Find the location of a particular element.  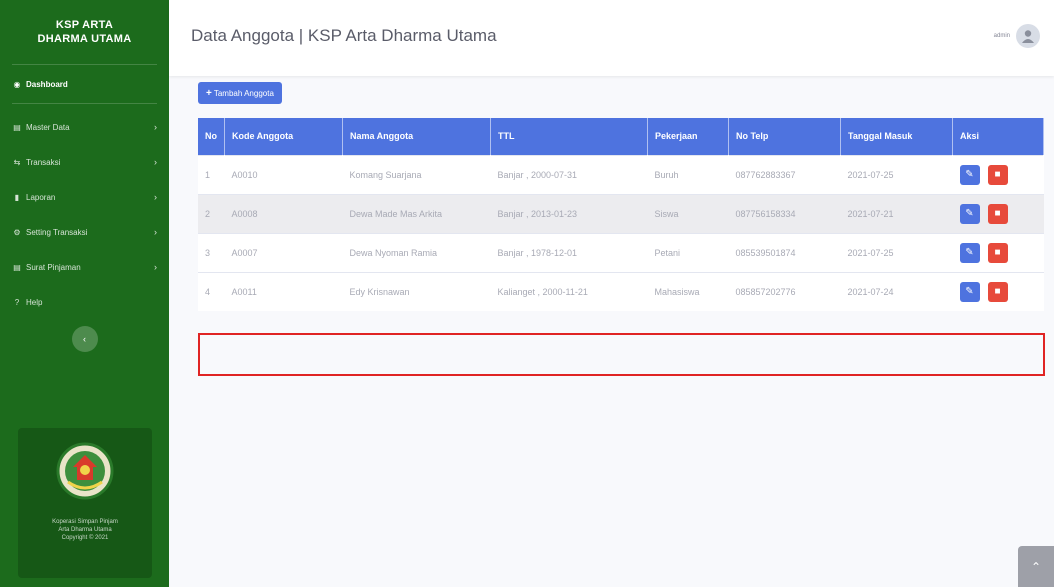

sidebar-item-surat-pinjaman: ▤ Surat Pinjaman › is located at coordinates (84, 267).